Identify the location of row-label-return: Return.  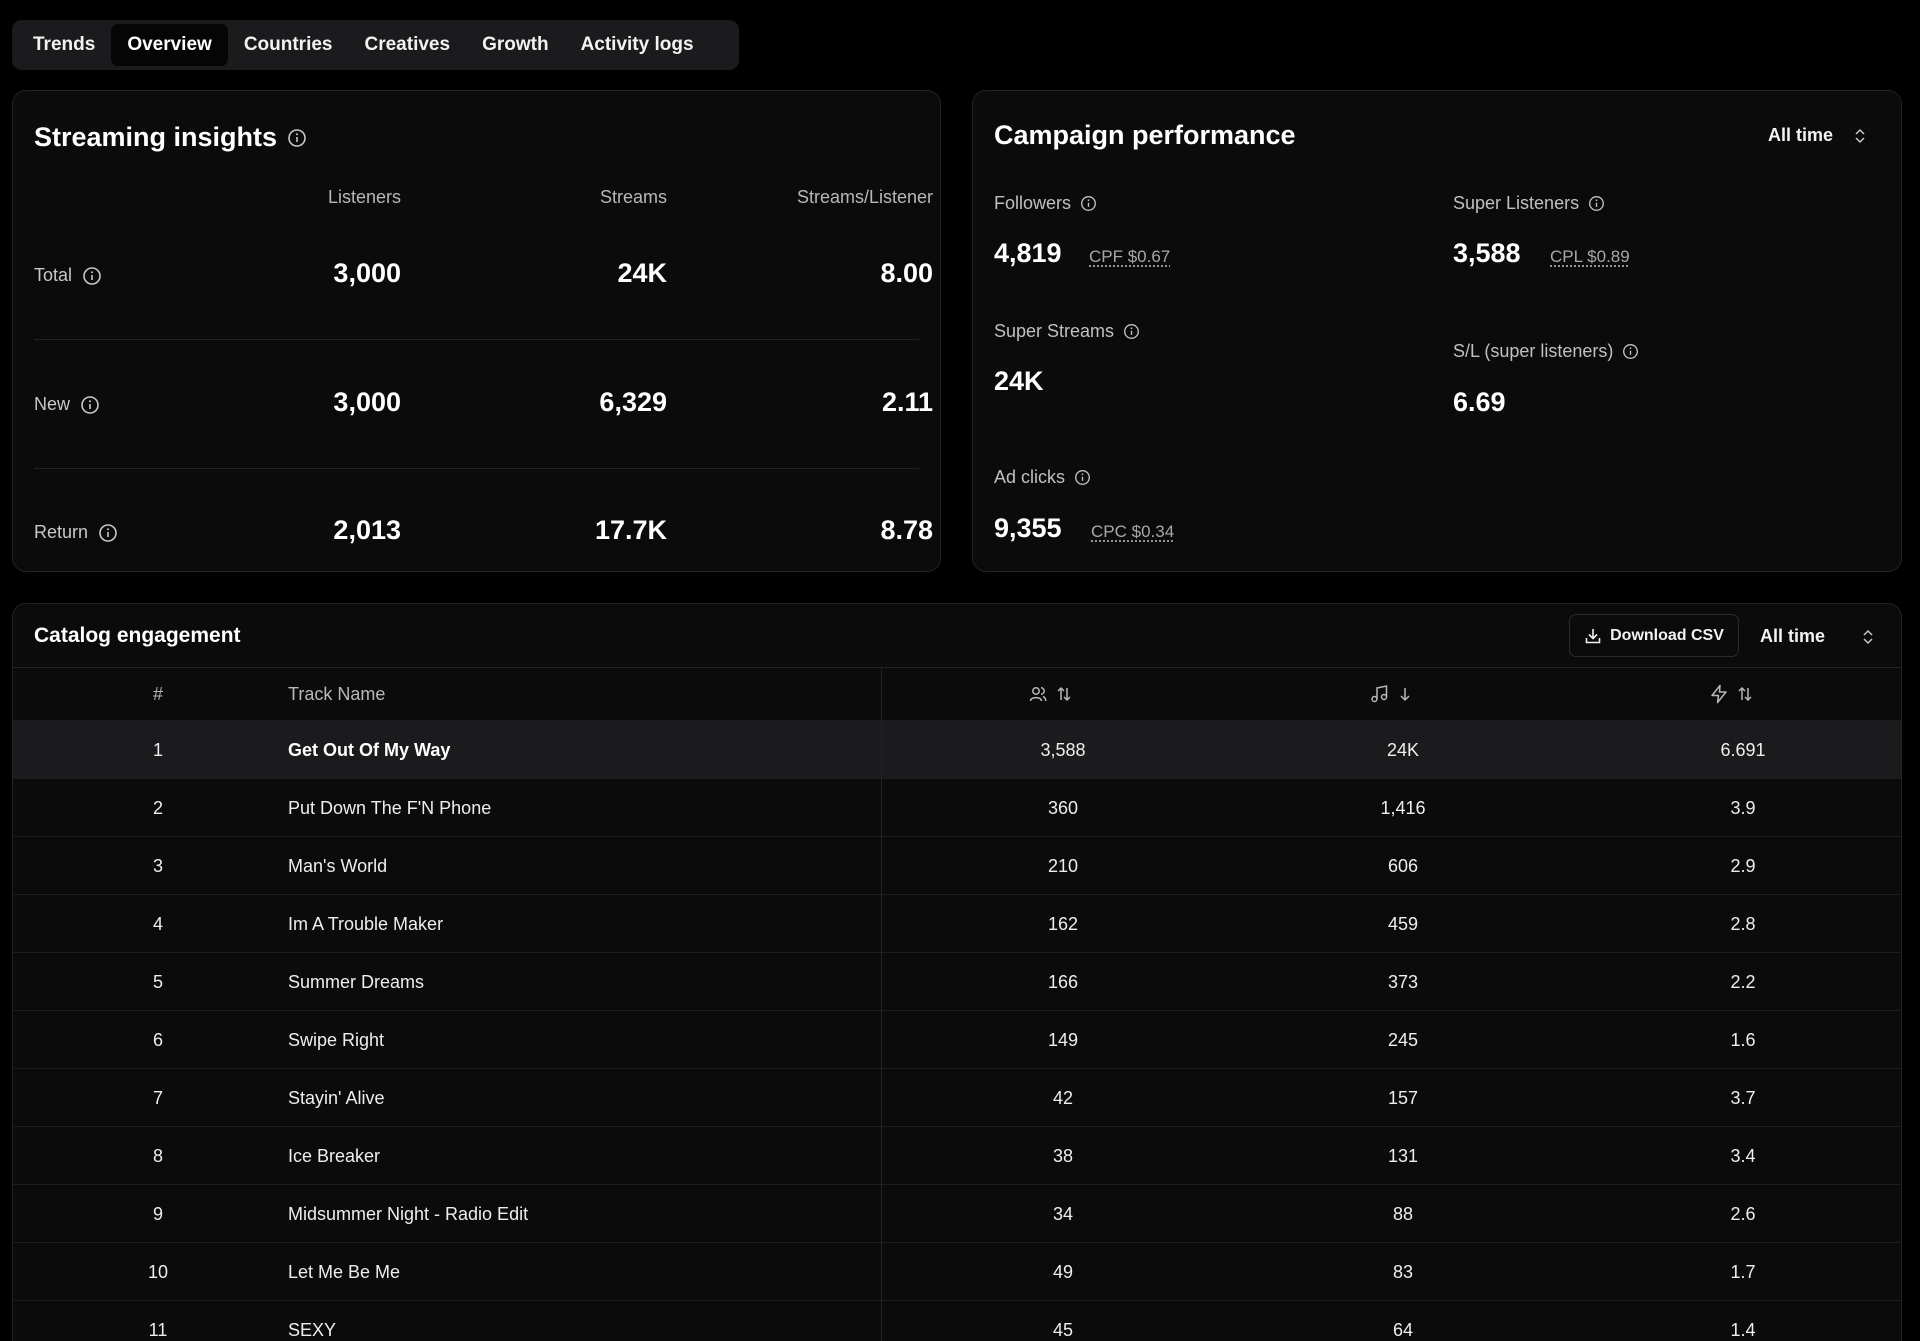
(76, 532).